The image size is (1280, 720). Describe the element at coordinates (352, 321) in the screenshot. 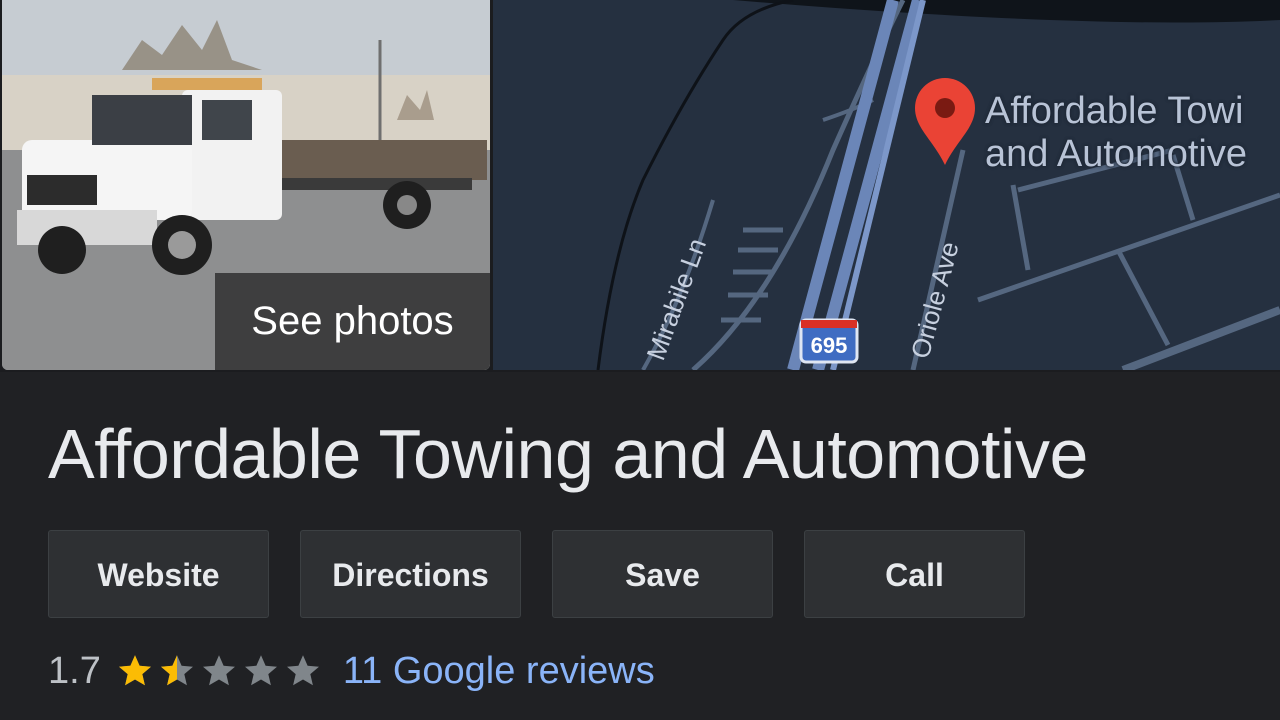

I see `see-photos-button: See photos` at that location.